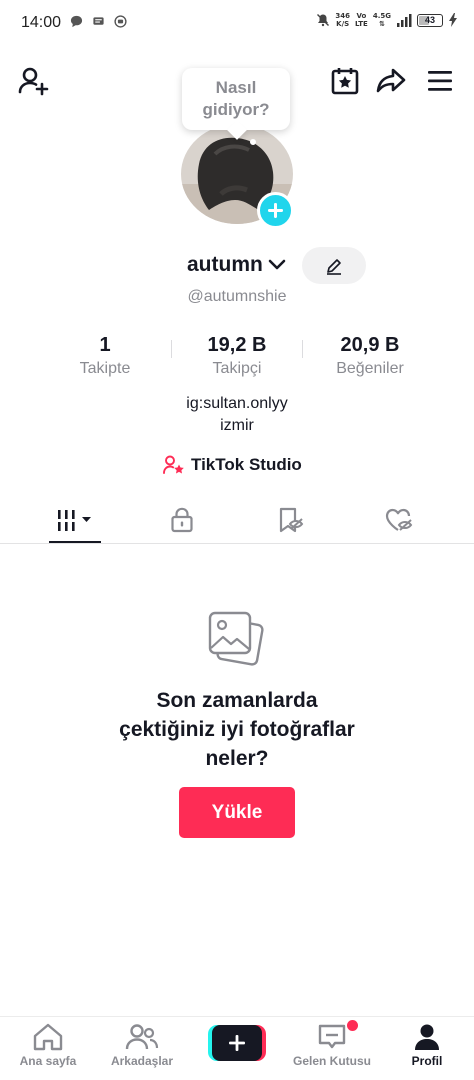 Image resolution: width=474 pixels, height=1080 pixels. I want to click on photos-icon, so click(236, 638).